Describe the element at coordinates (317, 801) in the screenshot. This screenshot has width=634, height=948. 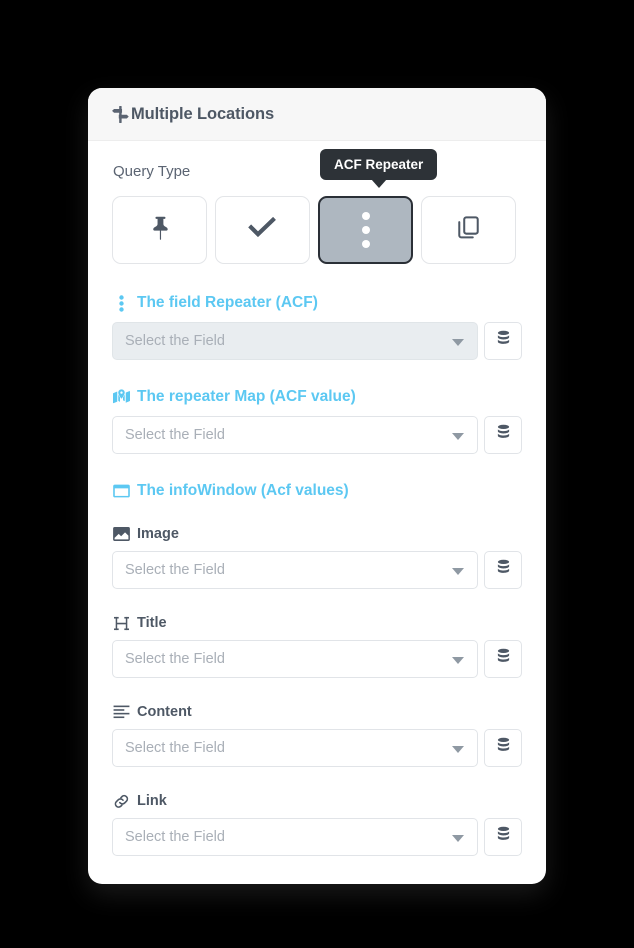
I see `field-label-link: Link` at that location.